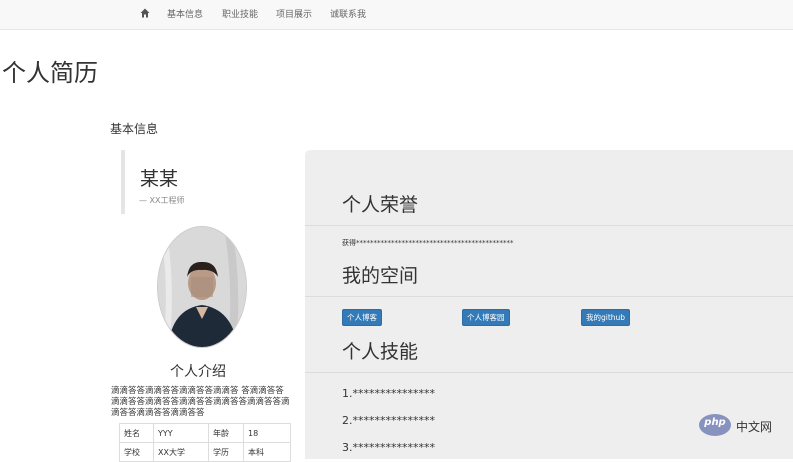  Describe the element at coordinates (754, 427) in the screenshot. I see `watermark-site-text: 中文网` at that location.